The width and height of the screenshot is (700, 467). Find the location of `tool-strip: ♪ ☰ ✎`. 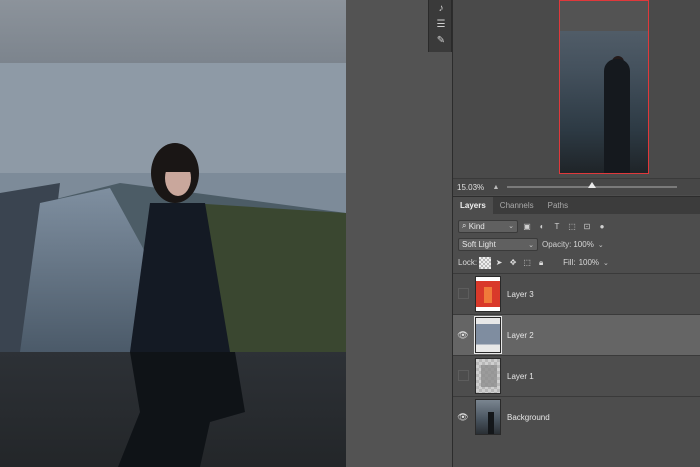

tool-strip: ♪ ☰ ✎ is located at coordinates (440, 26).